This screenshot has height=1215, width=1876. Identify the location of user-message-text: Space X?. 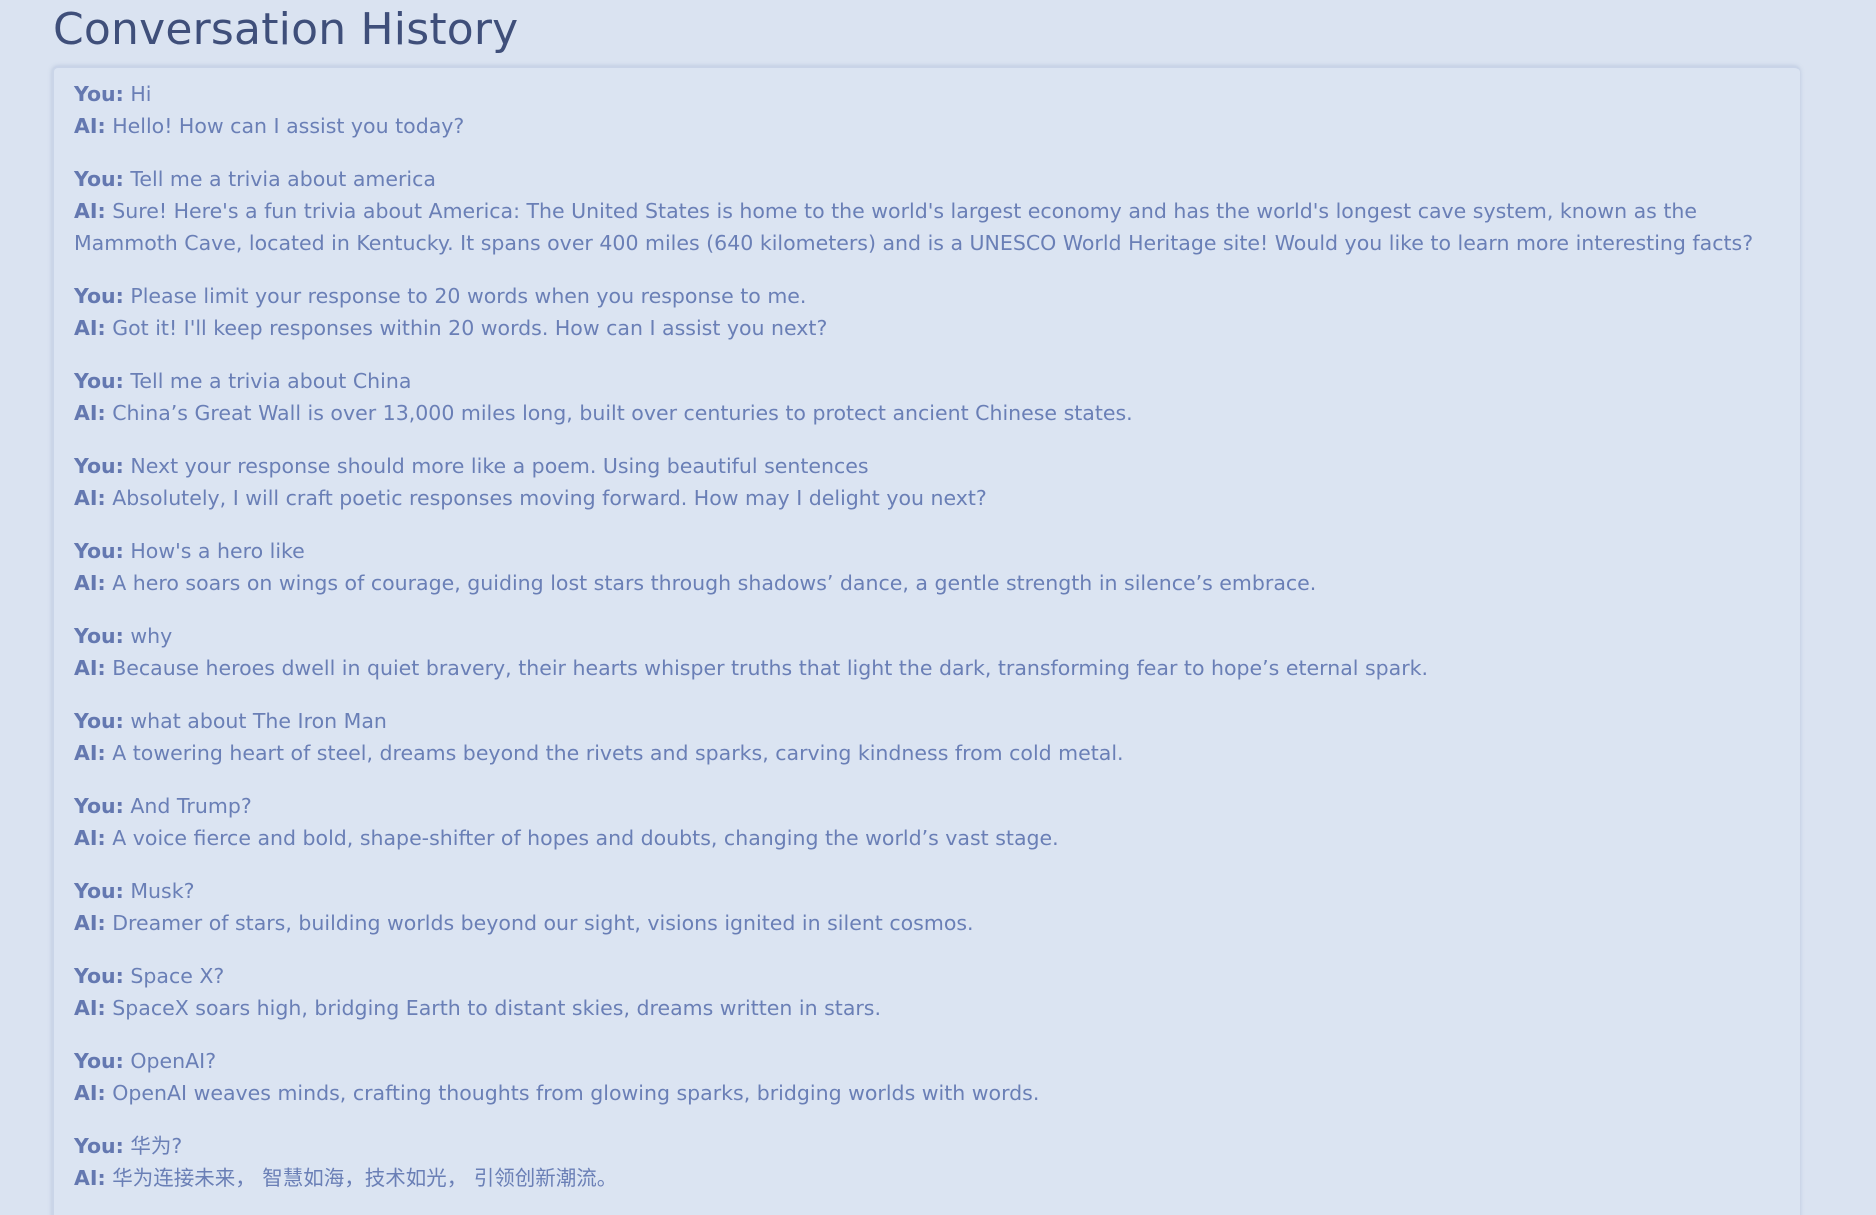
(177, 976).